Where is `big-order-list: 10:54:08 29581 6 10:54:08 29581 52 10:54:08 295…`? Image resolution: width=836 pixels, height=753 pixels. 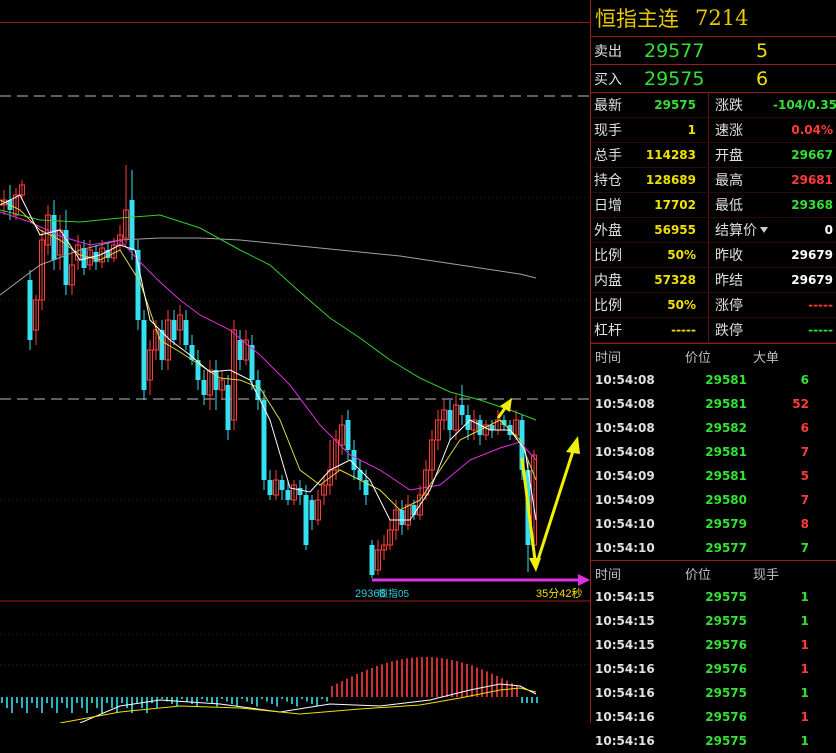 big-order-list: 10:54:08 29581 6 10:54:08 29581 52 10:54:08 295… is located at coordinates (713, 464).